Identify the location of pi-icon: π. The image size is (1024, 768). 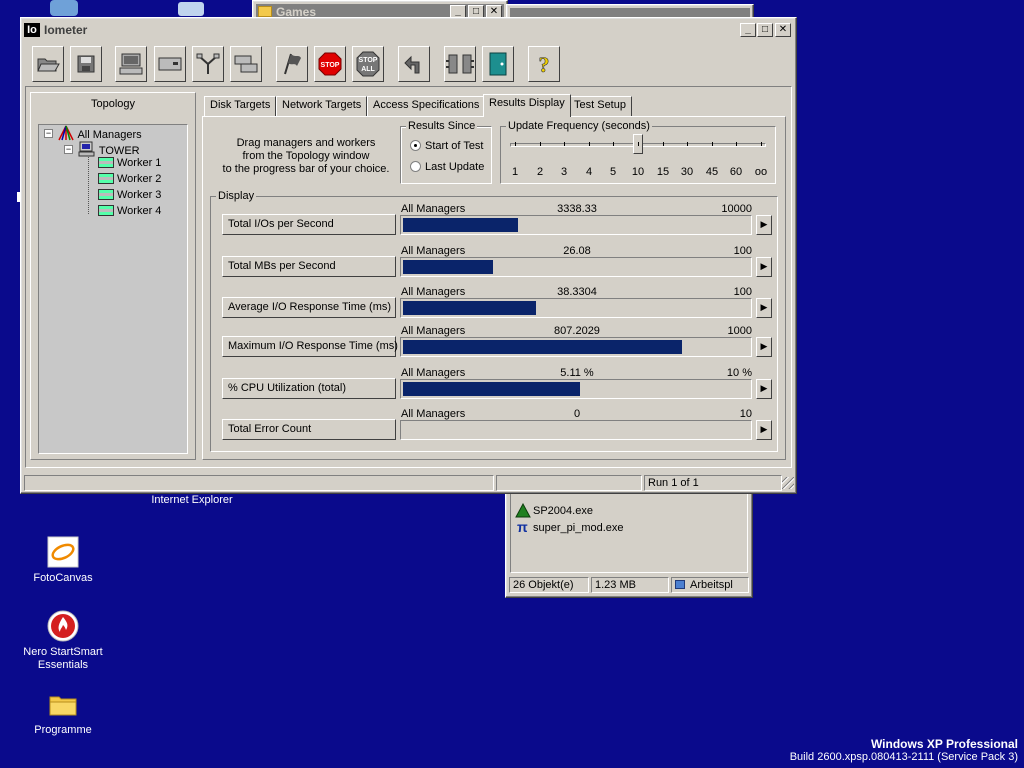
(522, 527).